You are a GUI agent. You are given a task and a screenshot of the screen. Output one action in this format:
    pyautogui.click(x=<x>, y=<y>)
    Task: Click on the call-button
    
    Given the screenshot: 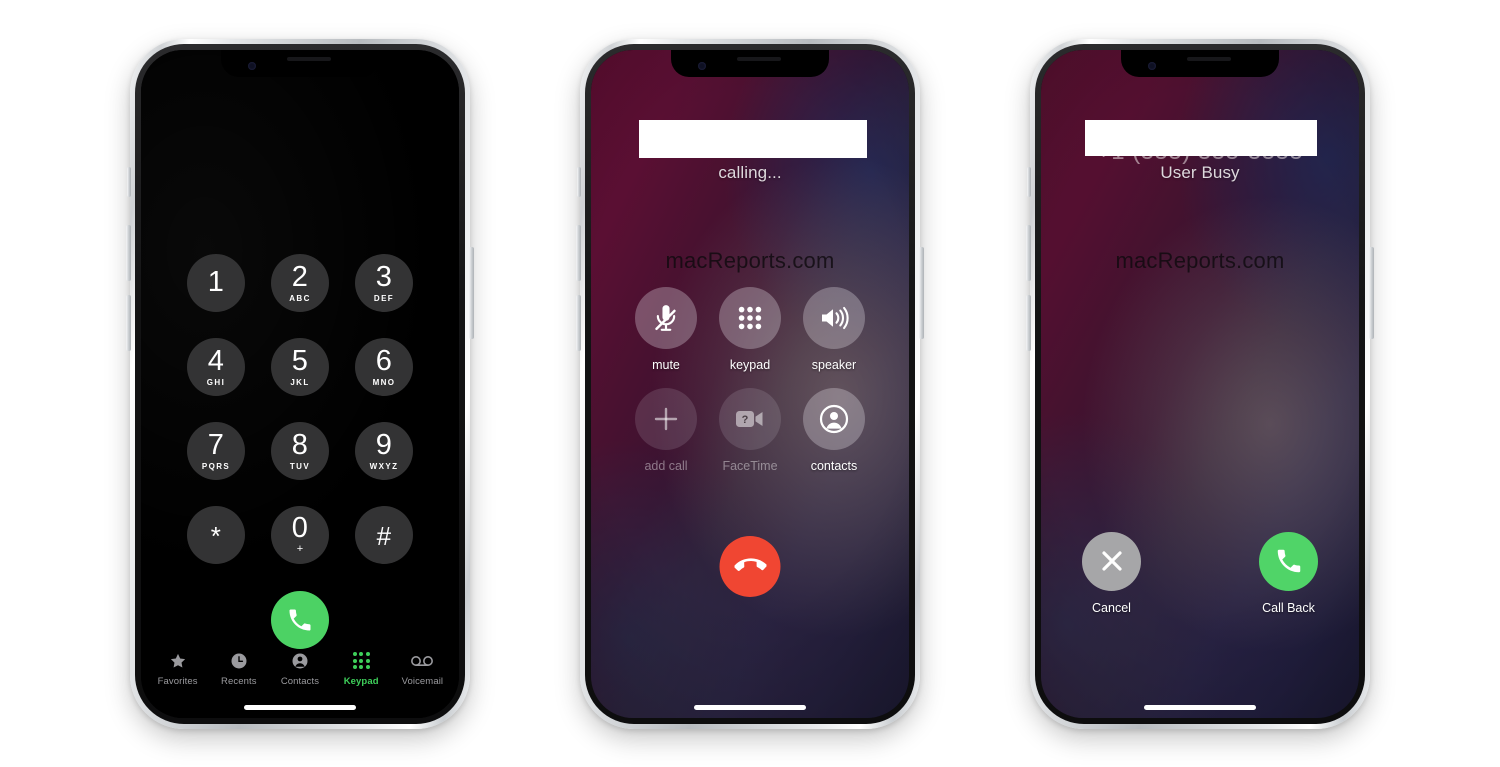 What is the action you would take?
    pyautogui.click(x=300, y=619)
    